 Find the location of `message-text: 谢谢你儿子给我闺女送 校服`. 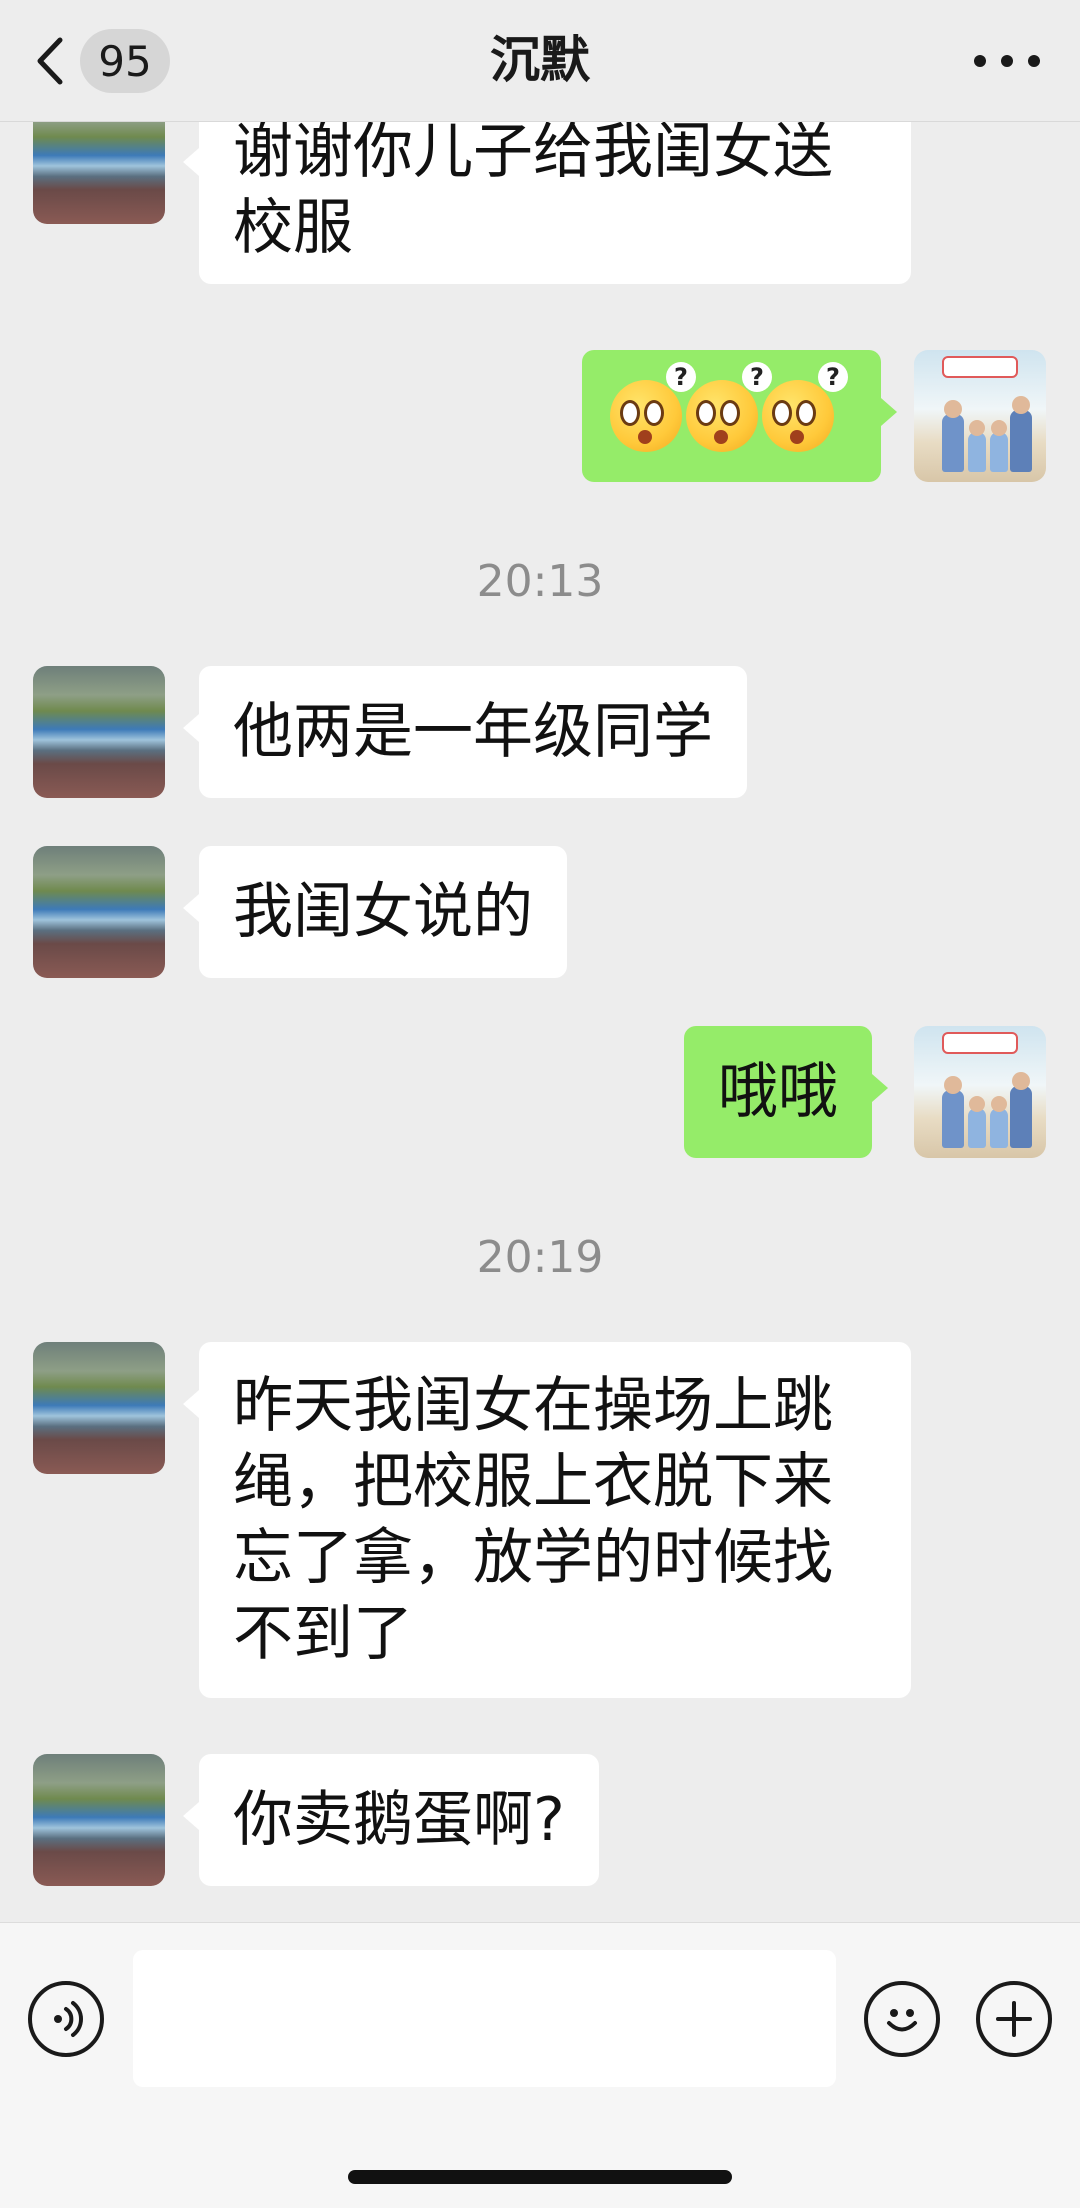

message-text: 谢谢你儿子给我闺女送 校服 is located at coordinates (533, 190).